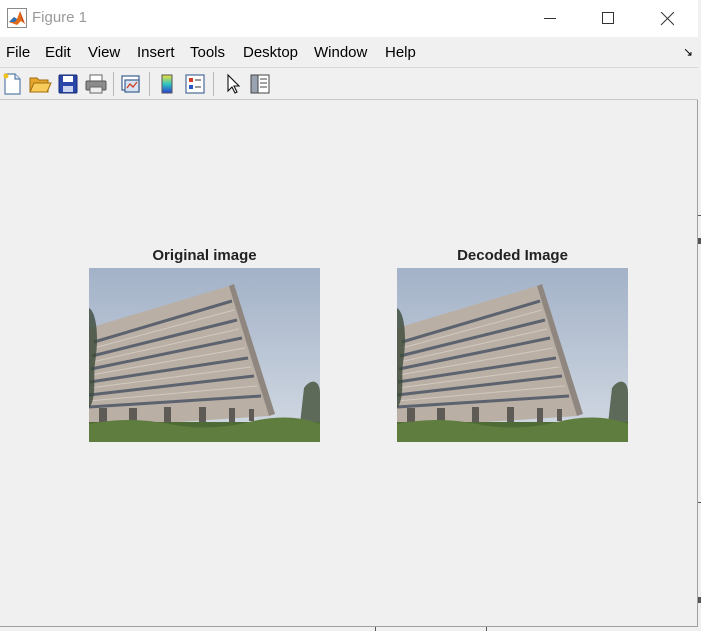  I want to click on maximize-button, so click(608, 18).